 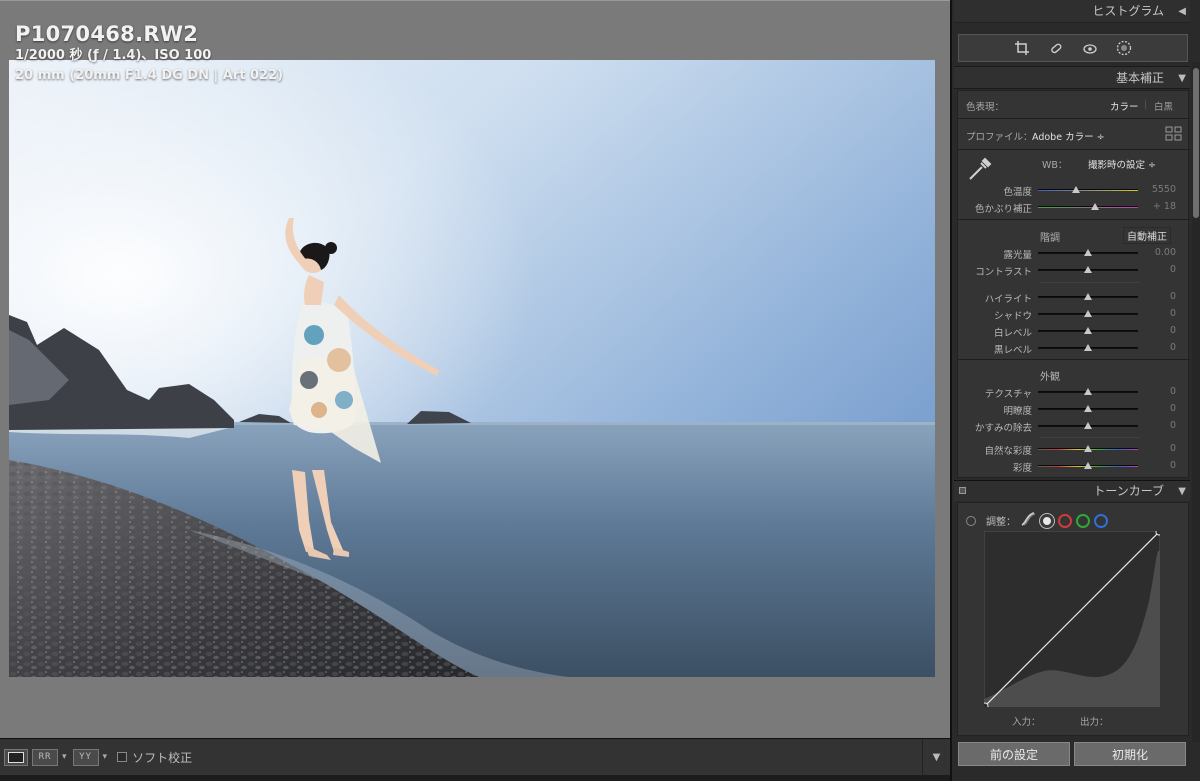 I want to click on temp-slider-row: 色温度 5550, so click(x=1074, y=190).